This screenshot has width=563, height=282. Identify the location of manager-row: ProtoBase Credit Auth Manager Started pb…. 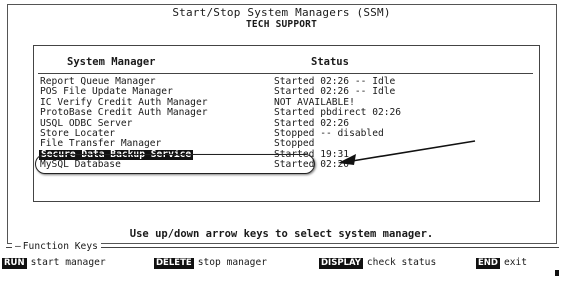
(287, 112).